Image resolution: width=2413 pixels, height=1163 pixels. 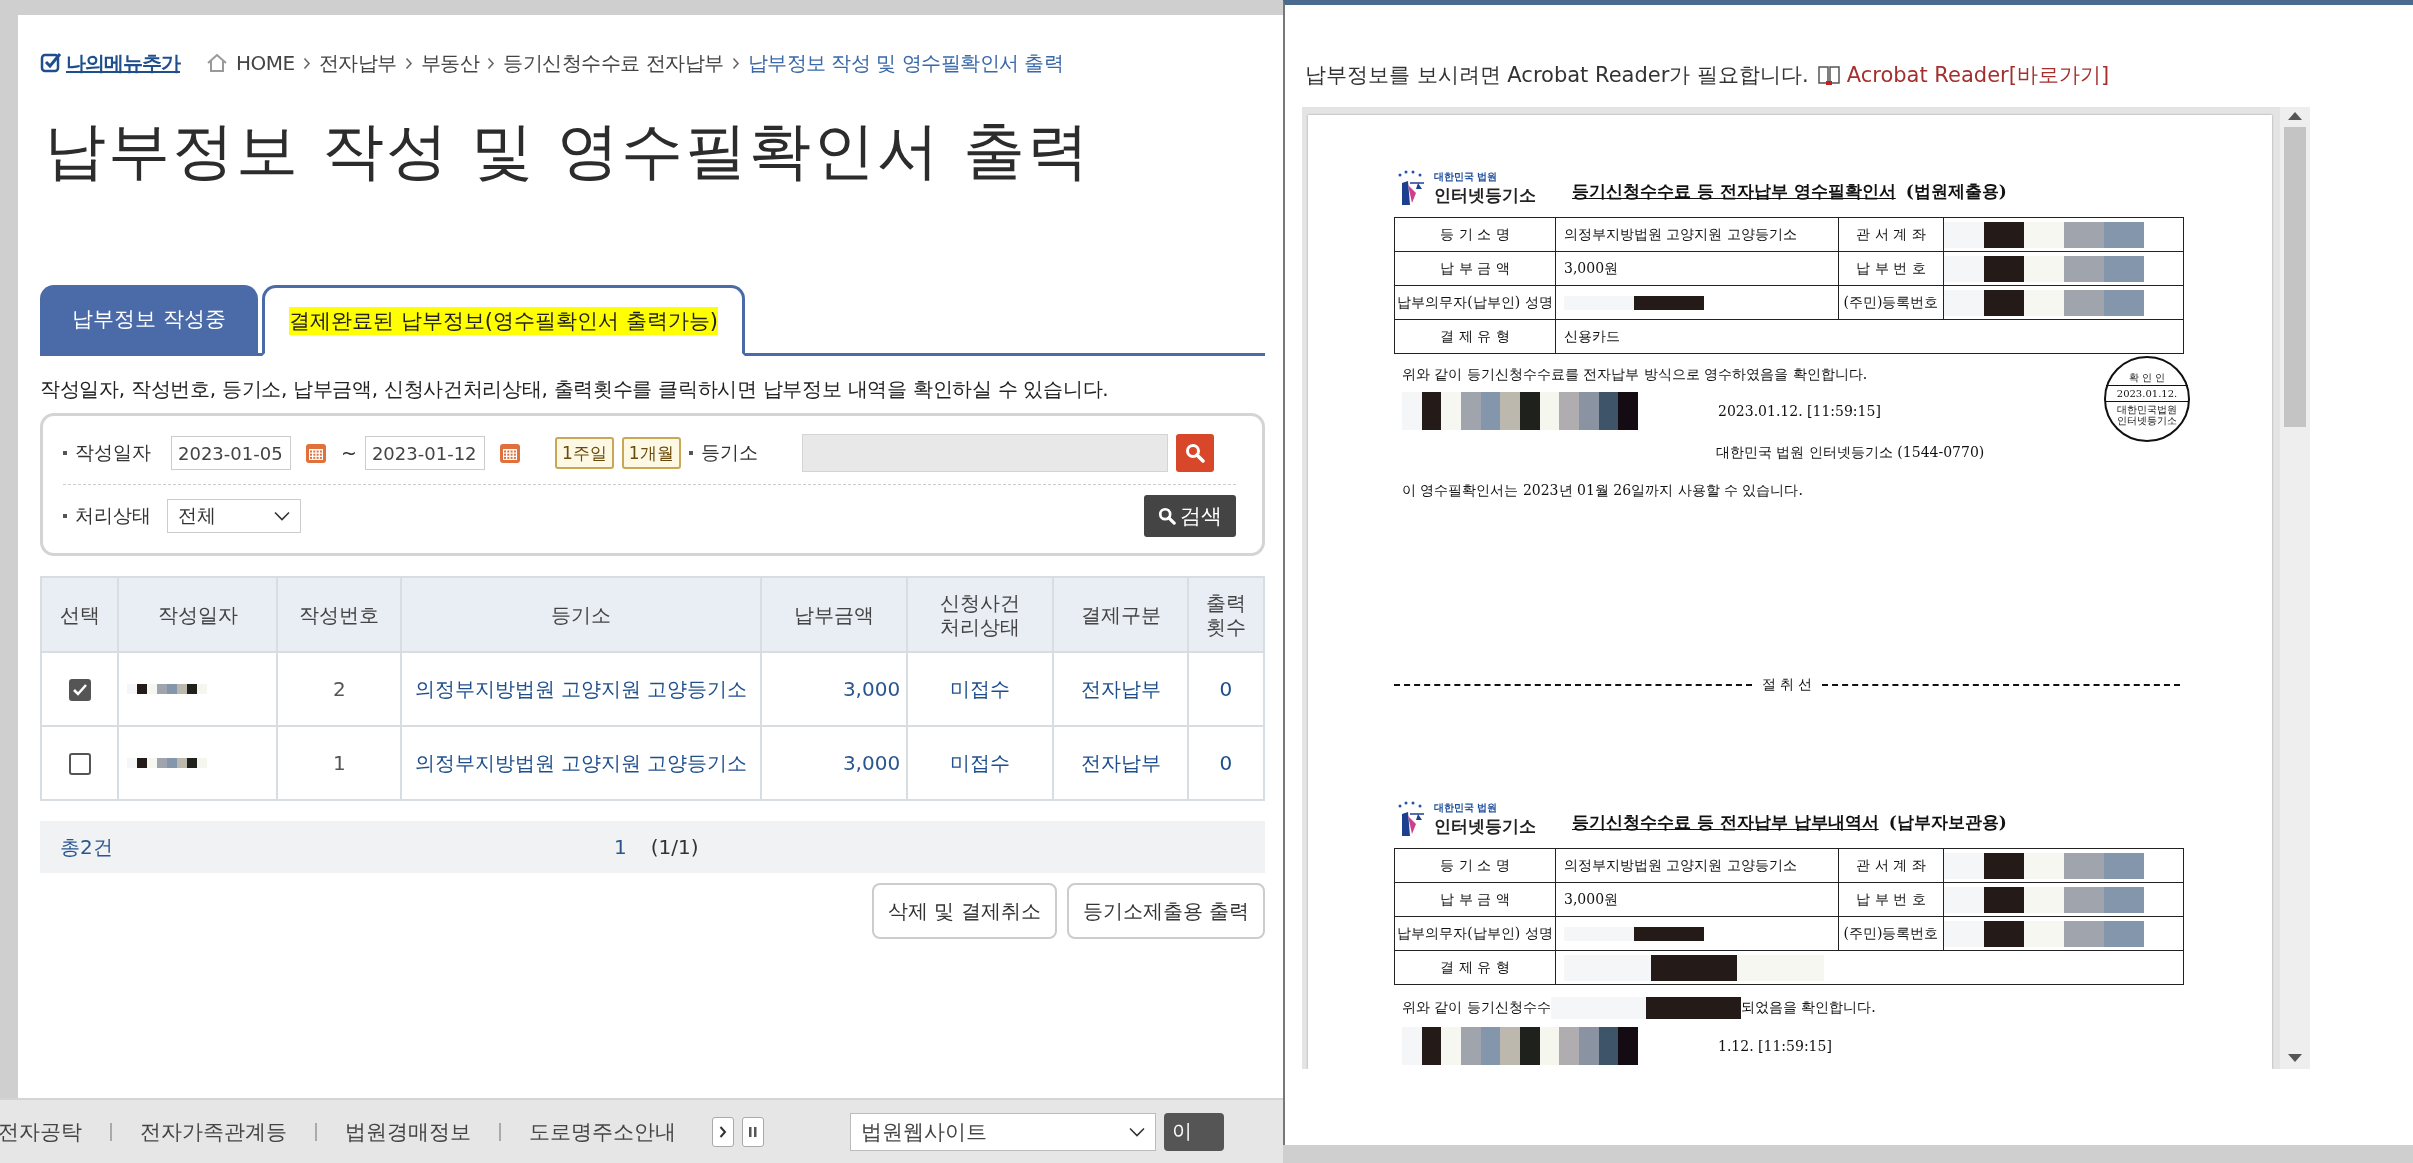 What do you see at coordinates (339, 689) in the screenshot?
I see `table-cell: 2` at bounding box center [339, 689].